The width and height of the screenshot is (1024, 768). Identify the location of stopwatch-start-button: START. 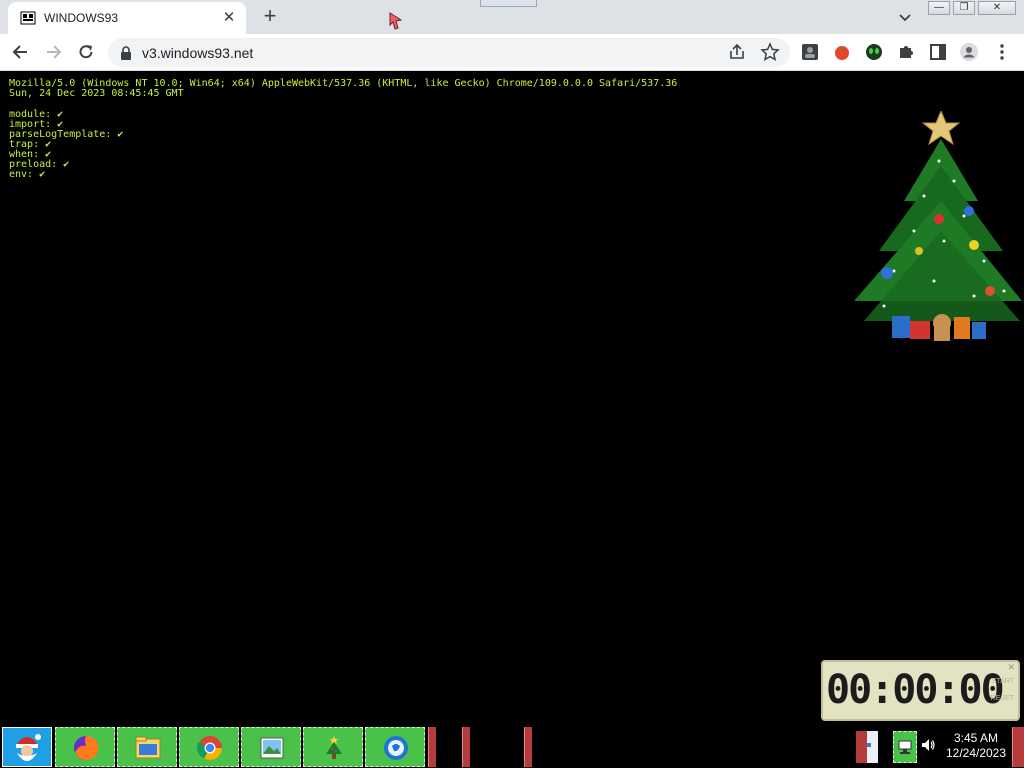
(1003, 681).